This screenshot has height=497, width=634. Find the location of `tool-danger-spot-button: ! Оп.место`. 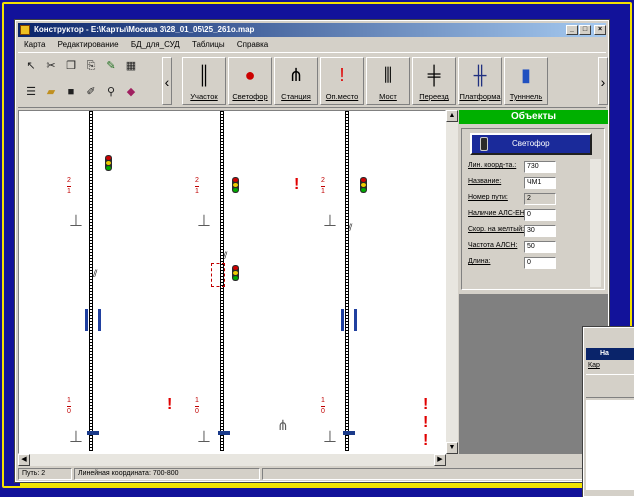

tool-danger-spot-button: ! Оп.место is located at coordinates (342, 81).